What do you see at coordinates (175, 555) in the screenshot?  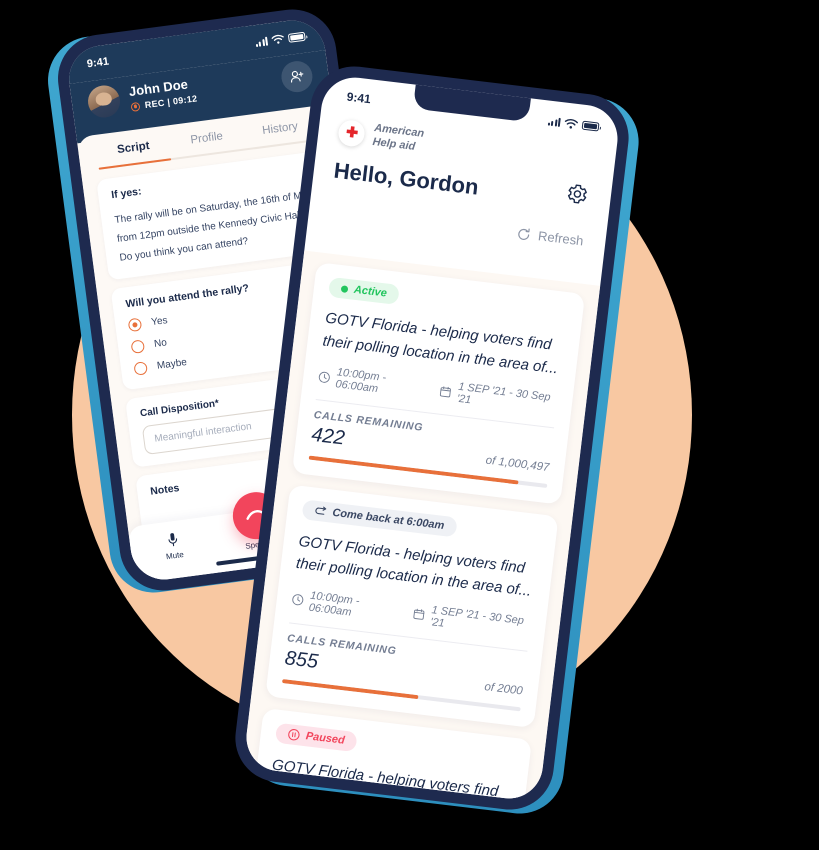 I see `mute-label: Mute` at bounding box center [175, 555].